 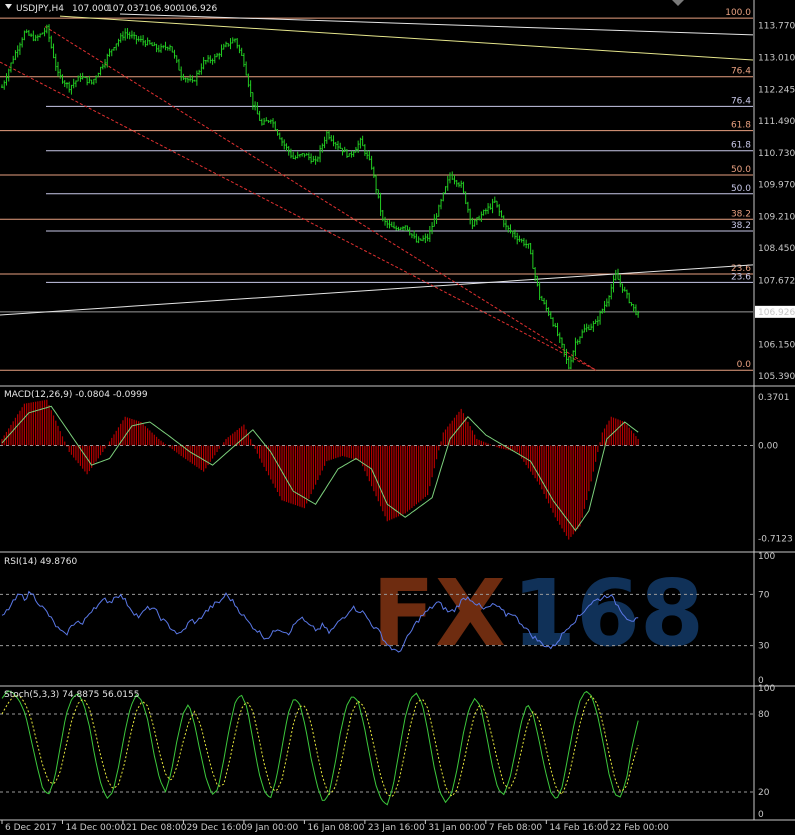 I want to click on price-panel-title: USDJPY,H4, so click(x=40, y=9).